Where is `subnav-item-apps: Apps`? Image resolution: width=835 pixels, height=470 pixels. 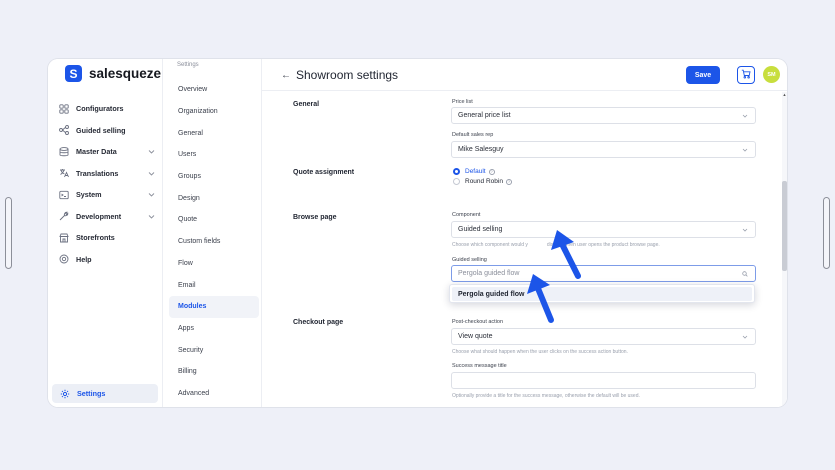
subnav-item-apps: Apps is located at coordinates (214, 329).